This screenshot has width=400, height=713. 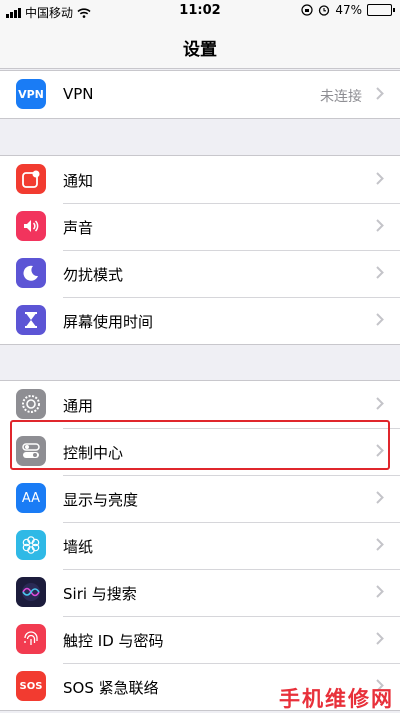 What do you see at coordinates (31, 273) in the screenshot?
I see `moon-icon` at bounding box center [31, 273].